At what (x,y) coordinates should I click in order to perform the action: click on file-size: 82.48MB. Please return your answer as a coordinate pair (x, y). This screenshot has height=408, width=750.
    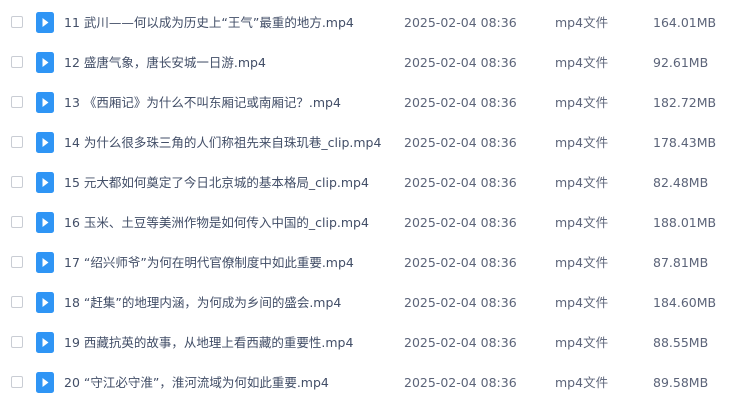
    Looking at the image, I should click on (681, 182).